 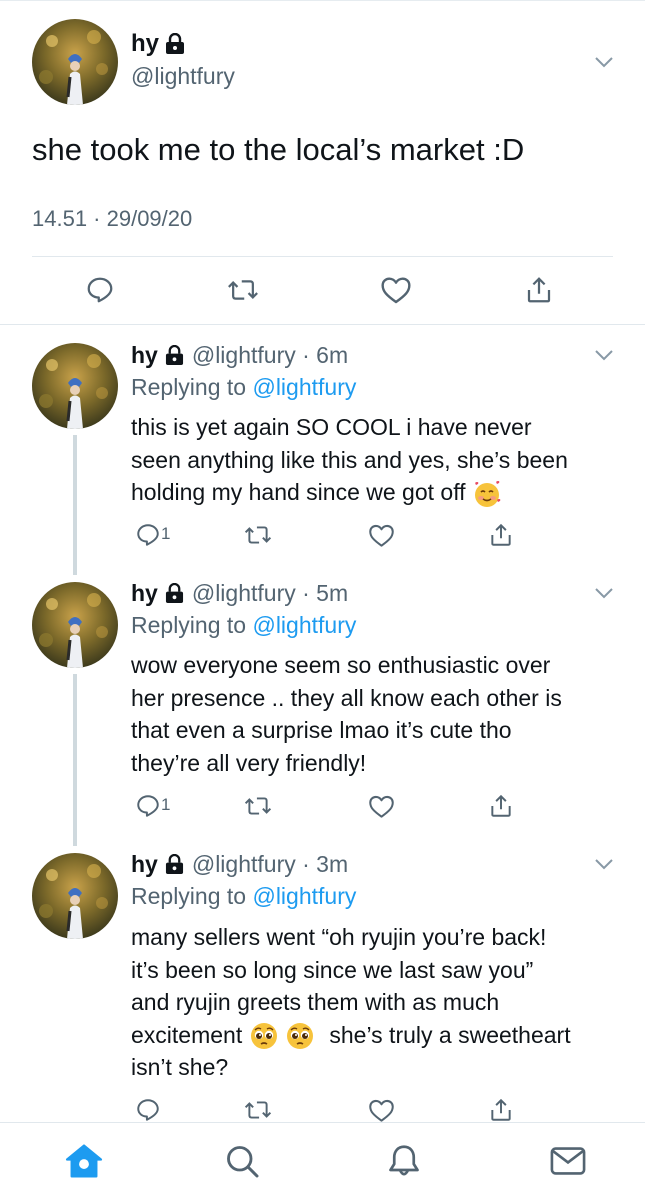 I want to click on notifications-icon, so click(x=404, y=1160).